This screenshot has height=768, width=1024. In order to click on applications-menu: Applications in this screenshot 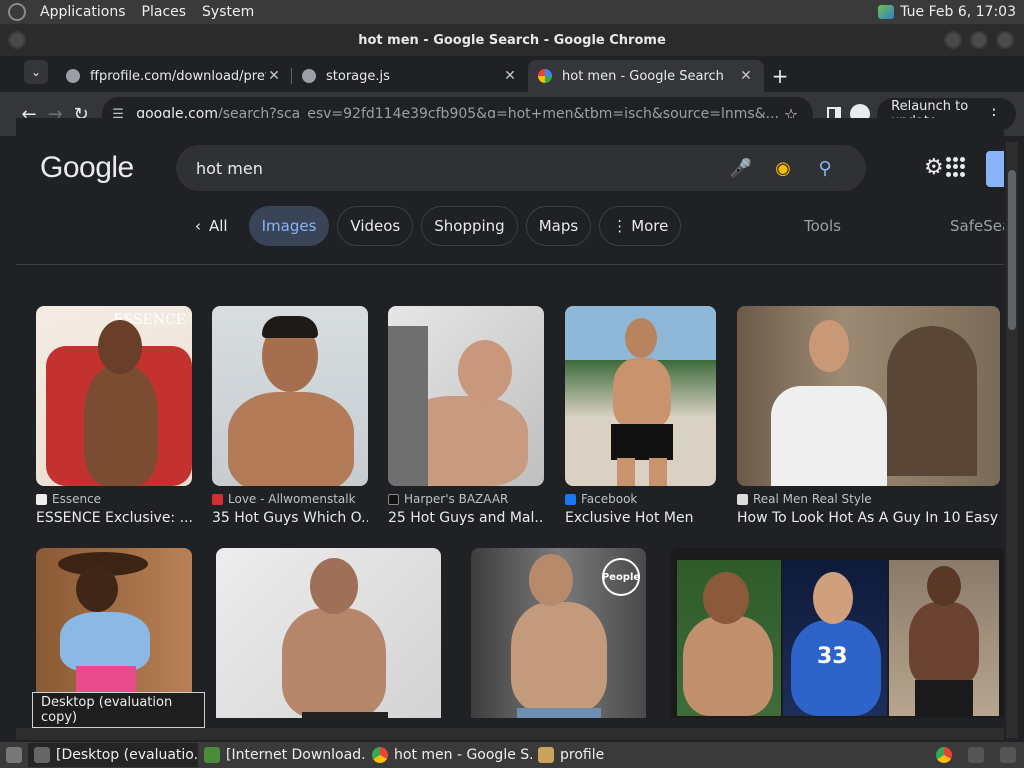, I will do `click(83, 12)`.